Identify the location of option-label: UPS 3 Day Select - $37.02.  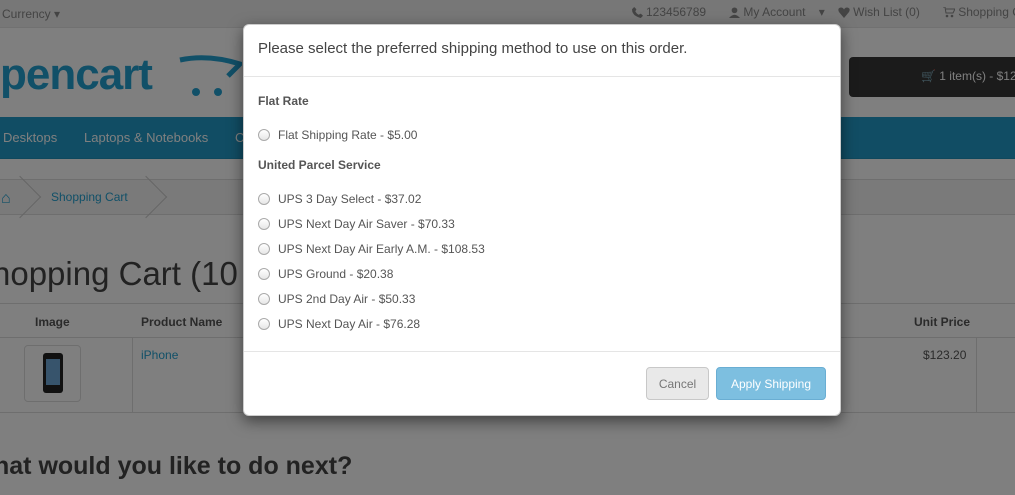
(350, 198).